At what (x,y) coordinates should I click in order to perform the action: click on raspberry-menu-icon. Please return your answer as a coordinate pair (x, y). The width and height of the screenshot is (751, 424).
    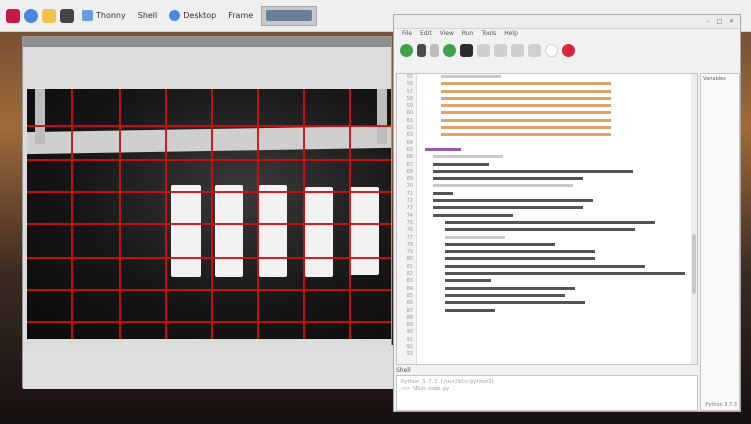
    Looking at the image, I should click on (13, 15).